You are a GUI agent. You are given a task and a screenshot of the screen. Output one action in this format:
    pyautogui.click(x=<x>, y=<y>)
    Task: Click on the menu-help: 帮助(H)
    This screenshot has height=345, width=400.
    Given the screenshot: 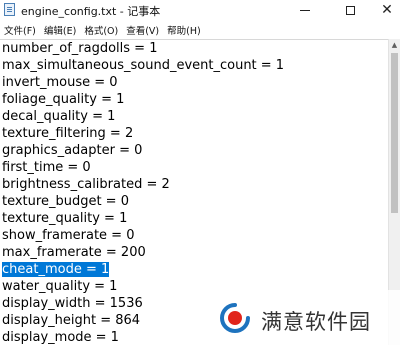 What is the action you would take?
    pyautogui.click(x=184, y=30)
    